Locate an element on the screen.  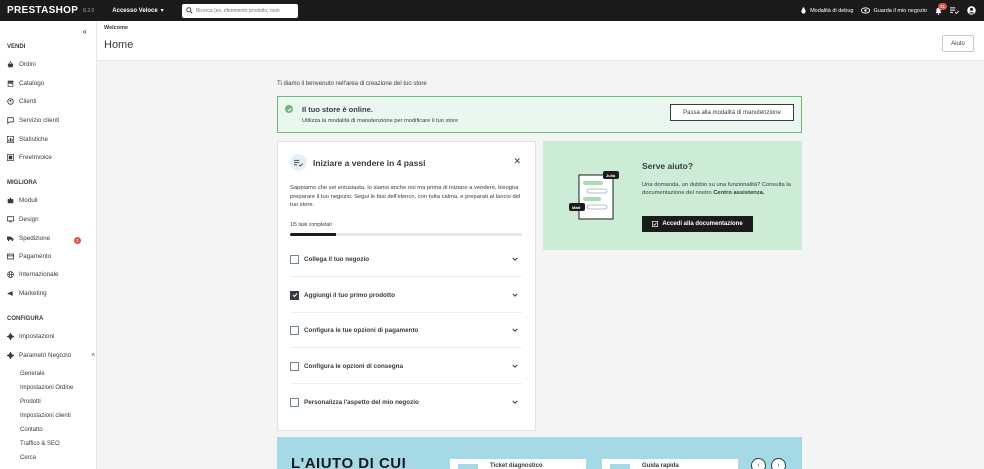
sidebar-item-modules: Moduli is located at coordinates (22, 200).